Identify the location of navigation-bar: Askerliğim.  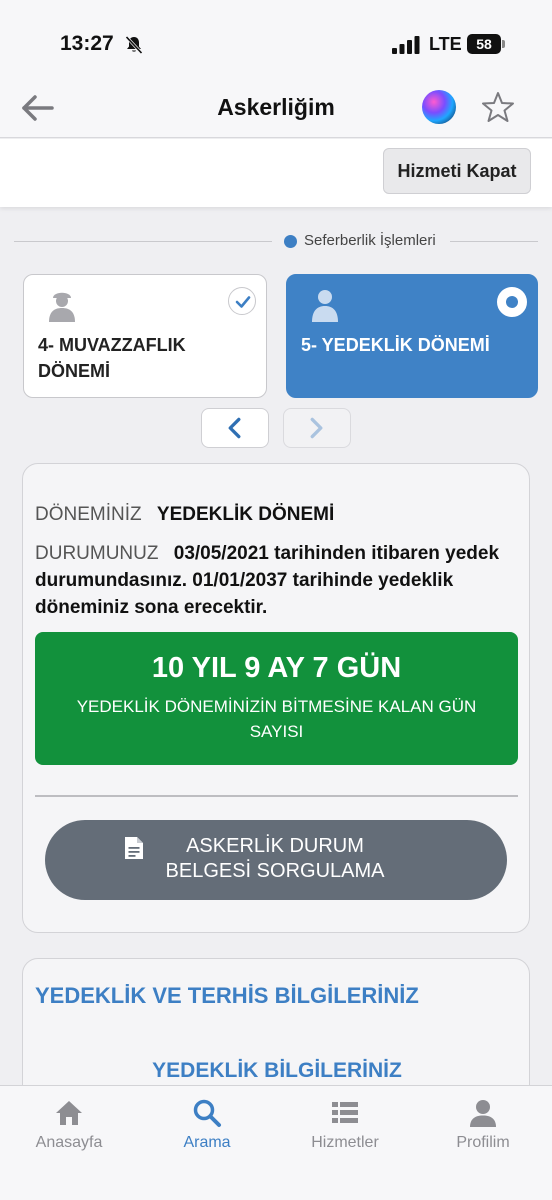
(276, 109).